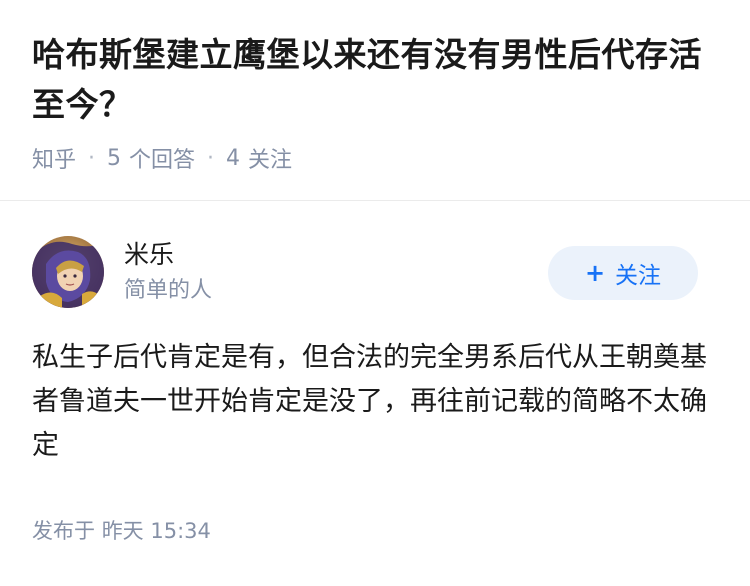  Describe the element at coordinates (365, 272) in the screenshot. I see `author-row: 米乐 简单的人 + 关注` at that location.